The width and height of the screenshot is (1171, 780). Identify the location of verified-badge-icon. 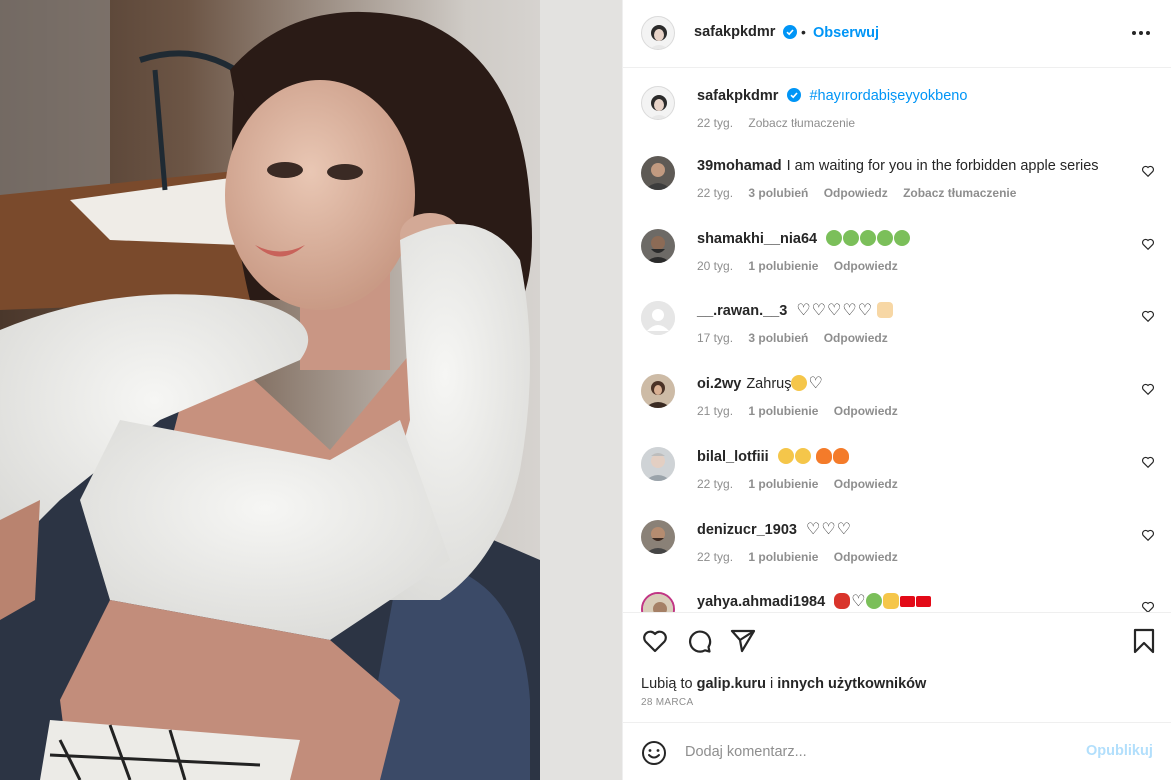
(788, 33).